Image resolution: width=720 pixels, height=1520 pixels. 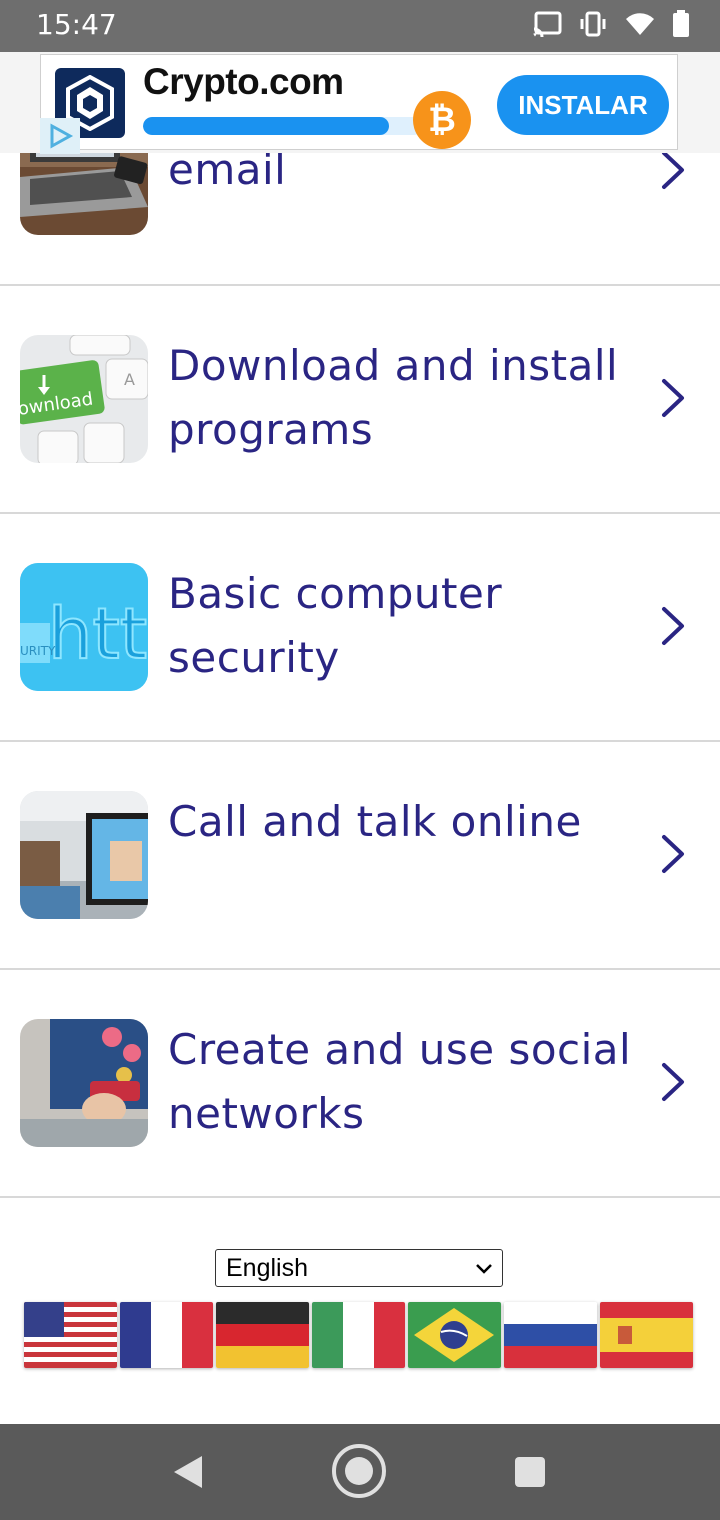 I want to click on lesson-label-call: Call and talk online, so click(x=375, y=821).